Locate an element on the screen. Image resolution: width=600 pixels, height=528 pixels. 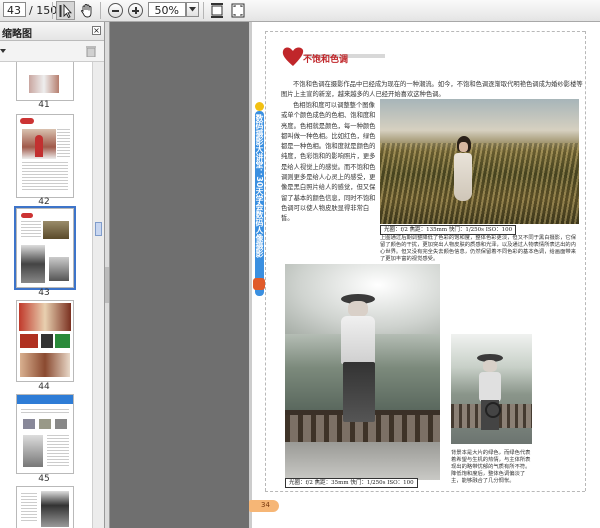
heart-icon is located at coordinates (293, 56).